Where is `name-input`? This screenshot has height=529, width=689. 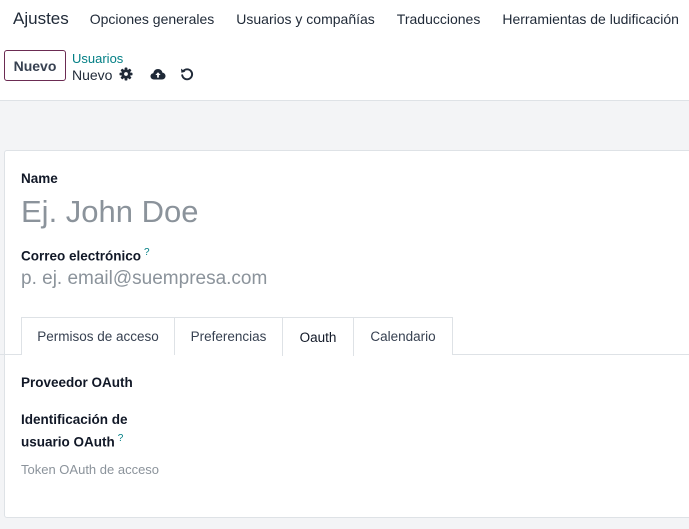
name-input is located at coordinates (341, 212).